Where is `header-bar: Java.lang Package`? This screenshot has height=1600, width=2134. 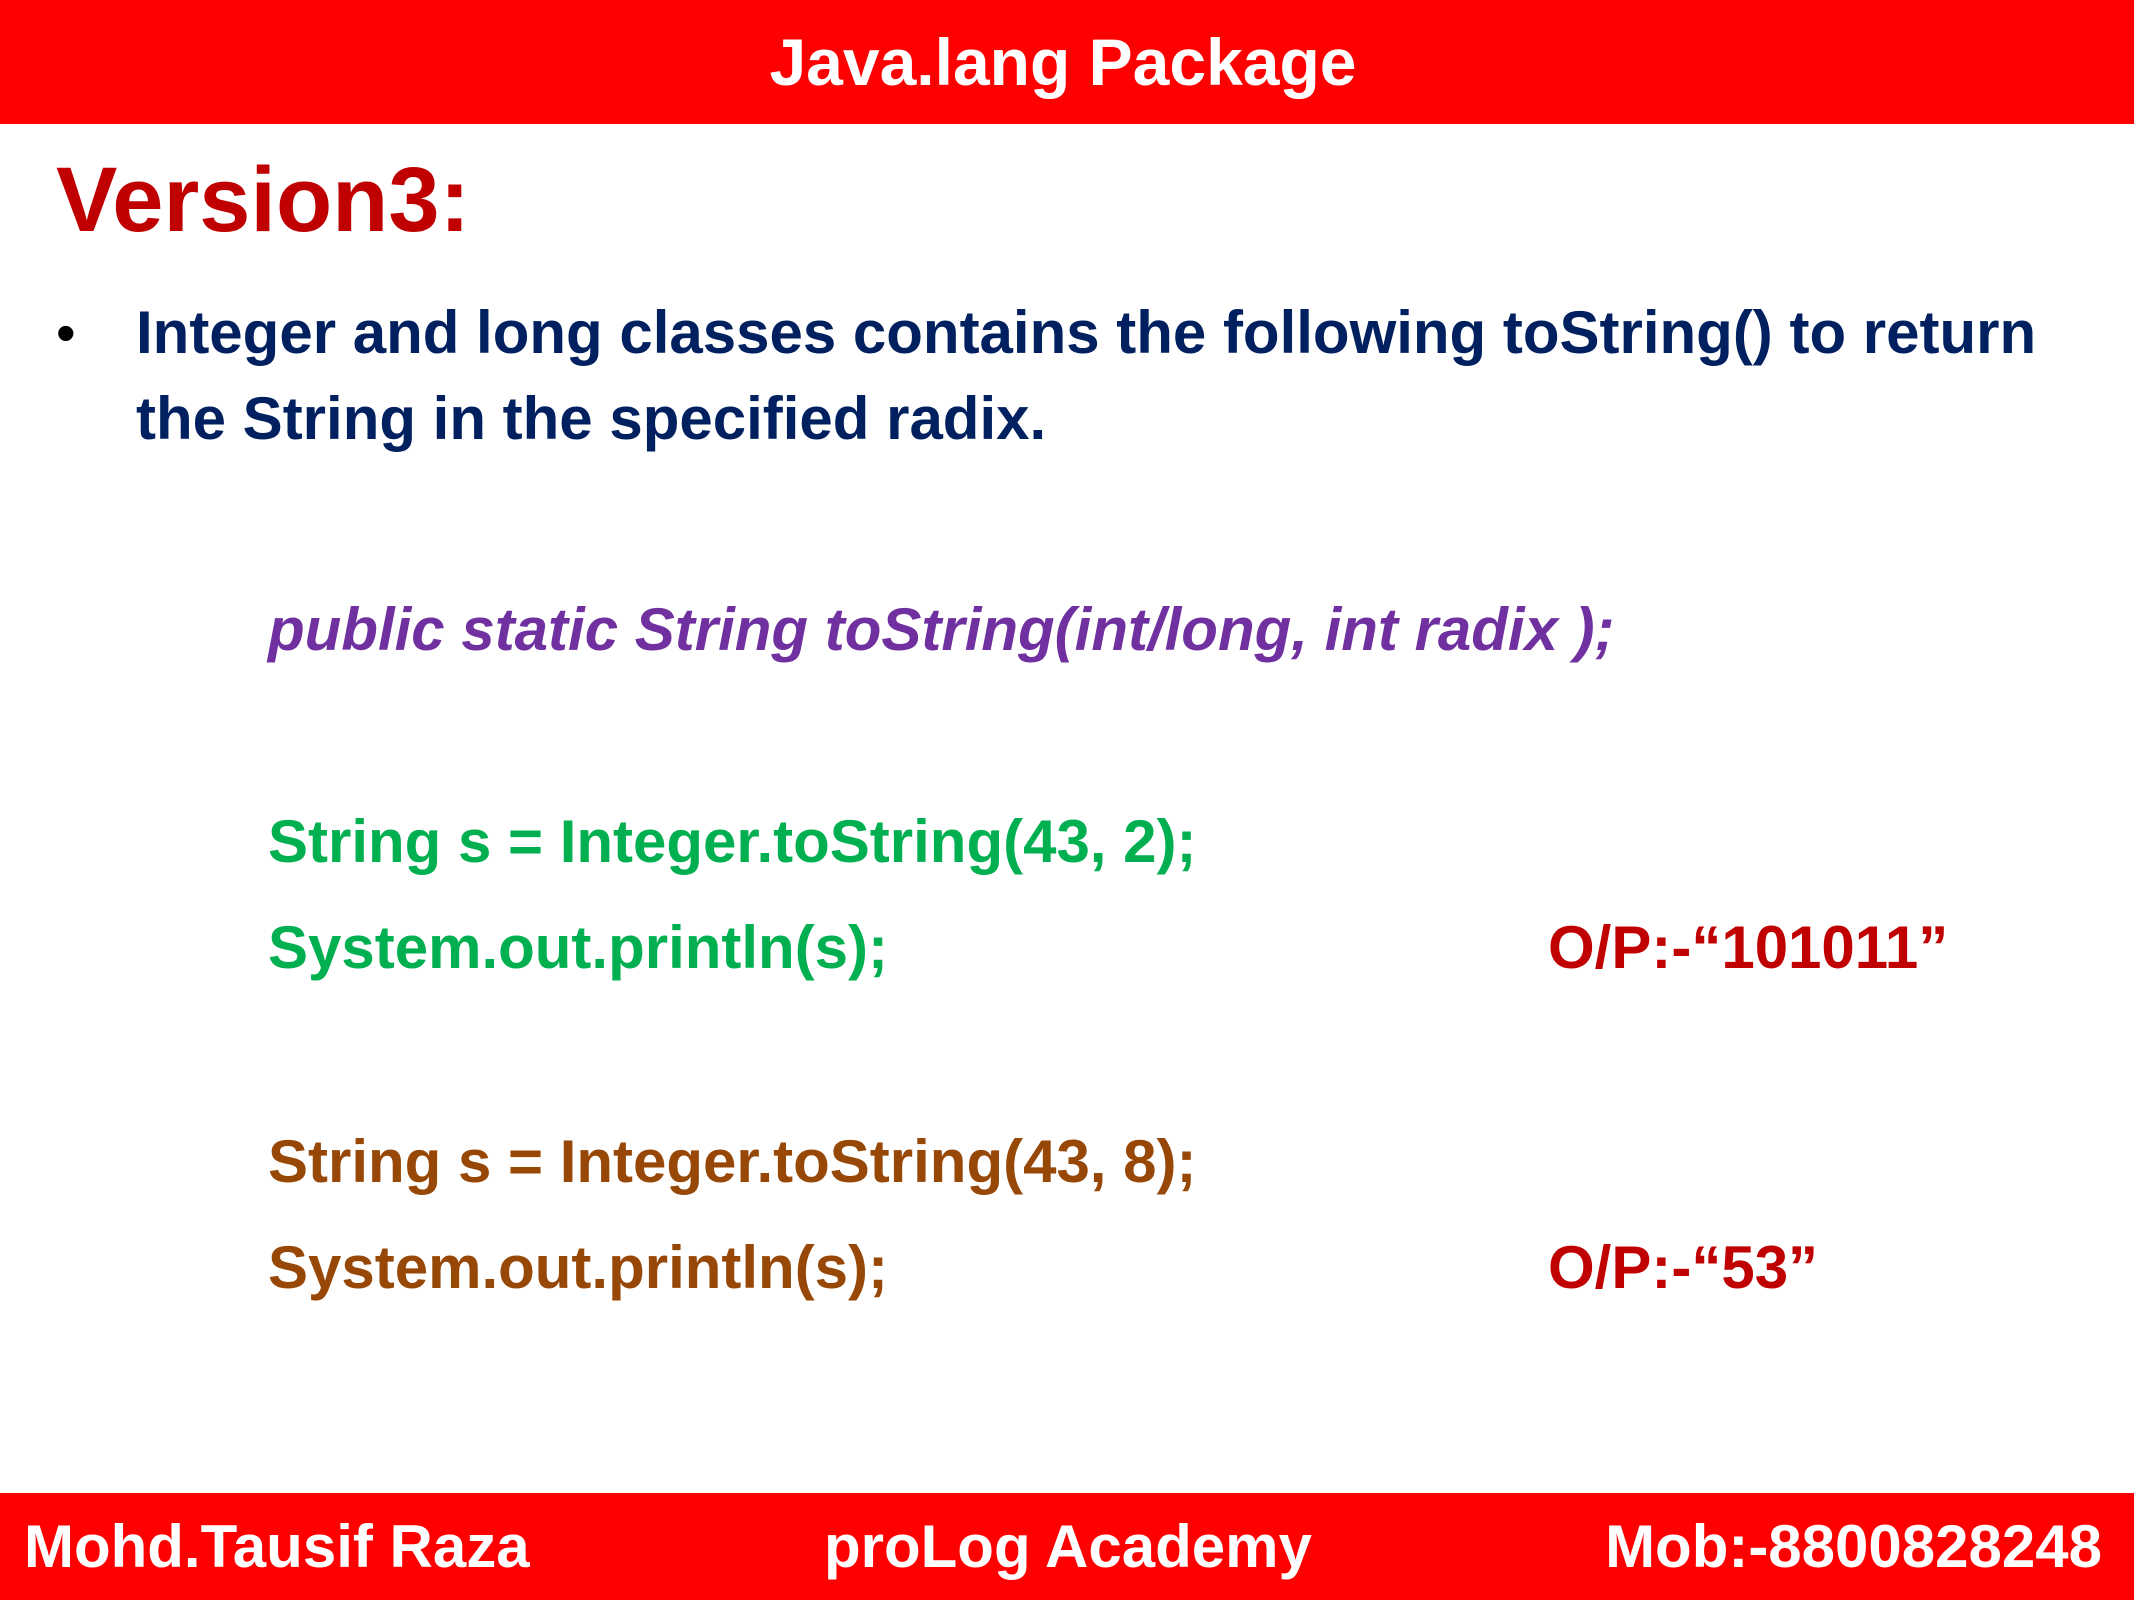 header-bar: Java.lang Package is located at coordinates (1067, 62).